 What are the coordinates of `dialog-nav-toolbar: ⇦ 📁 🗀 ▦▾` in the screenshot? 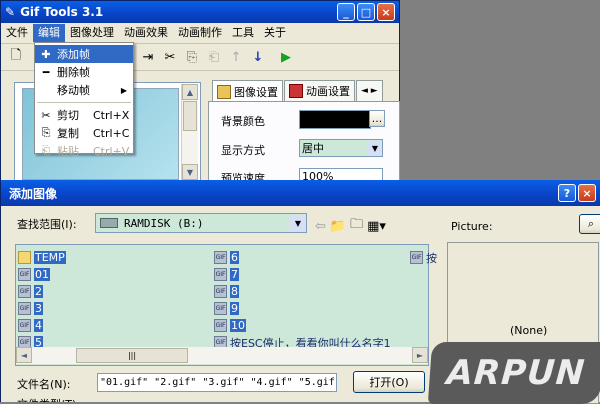 It's located at (350, 226).